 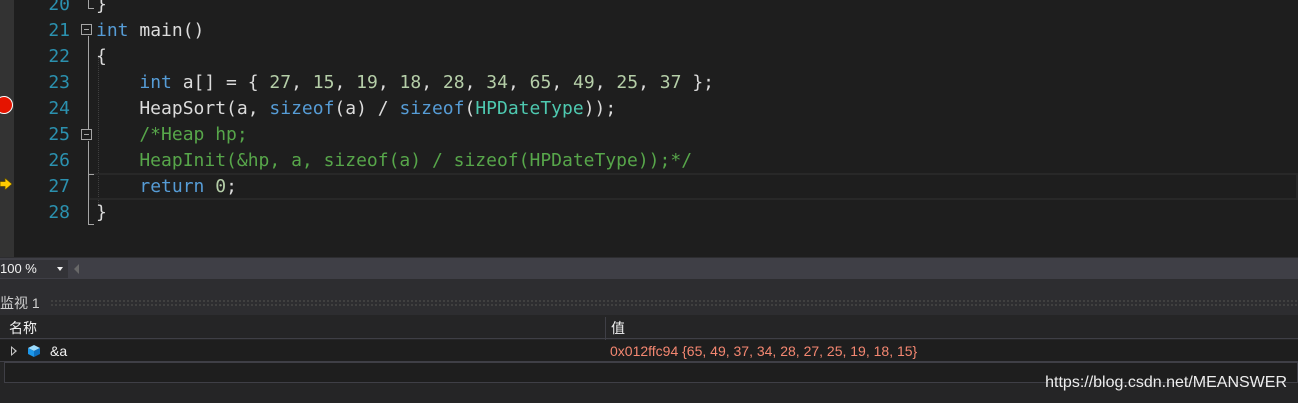 I want to click on code-token: /*Heap hp;, so click(x=172, y=134).